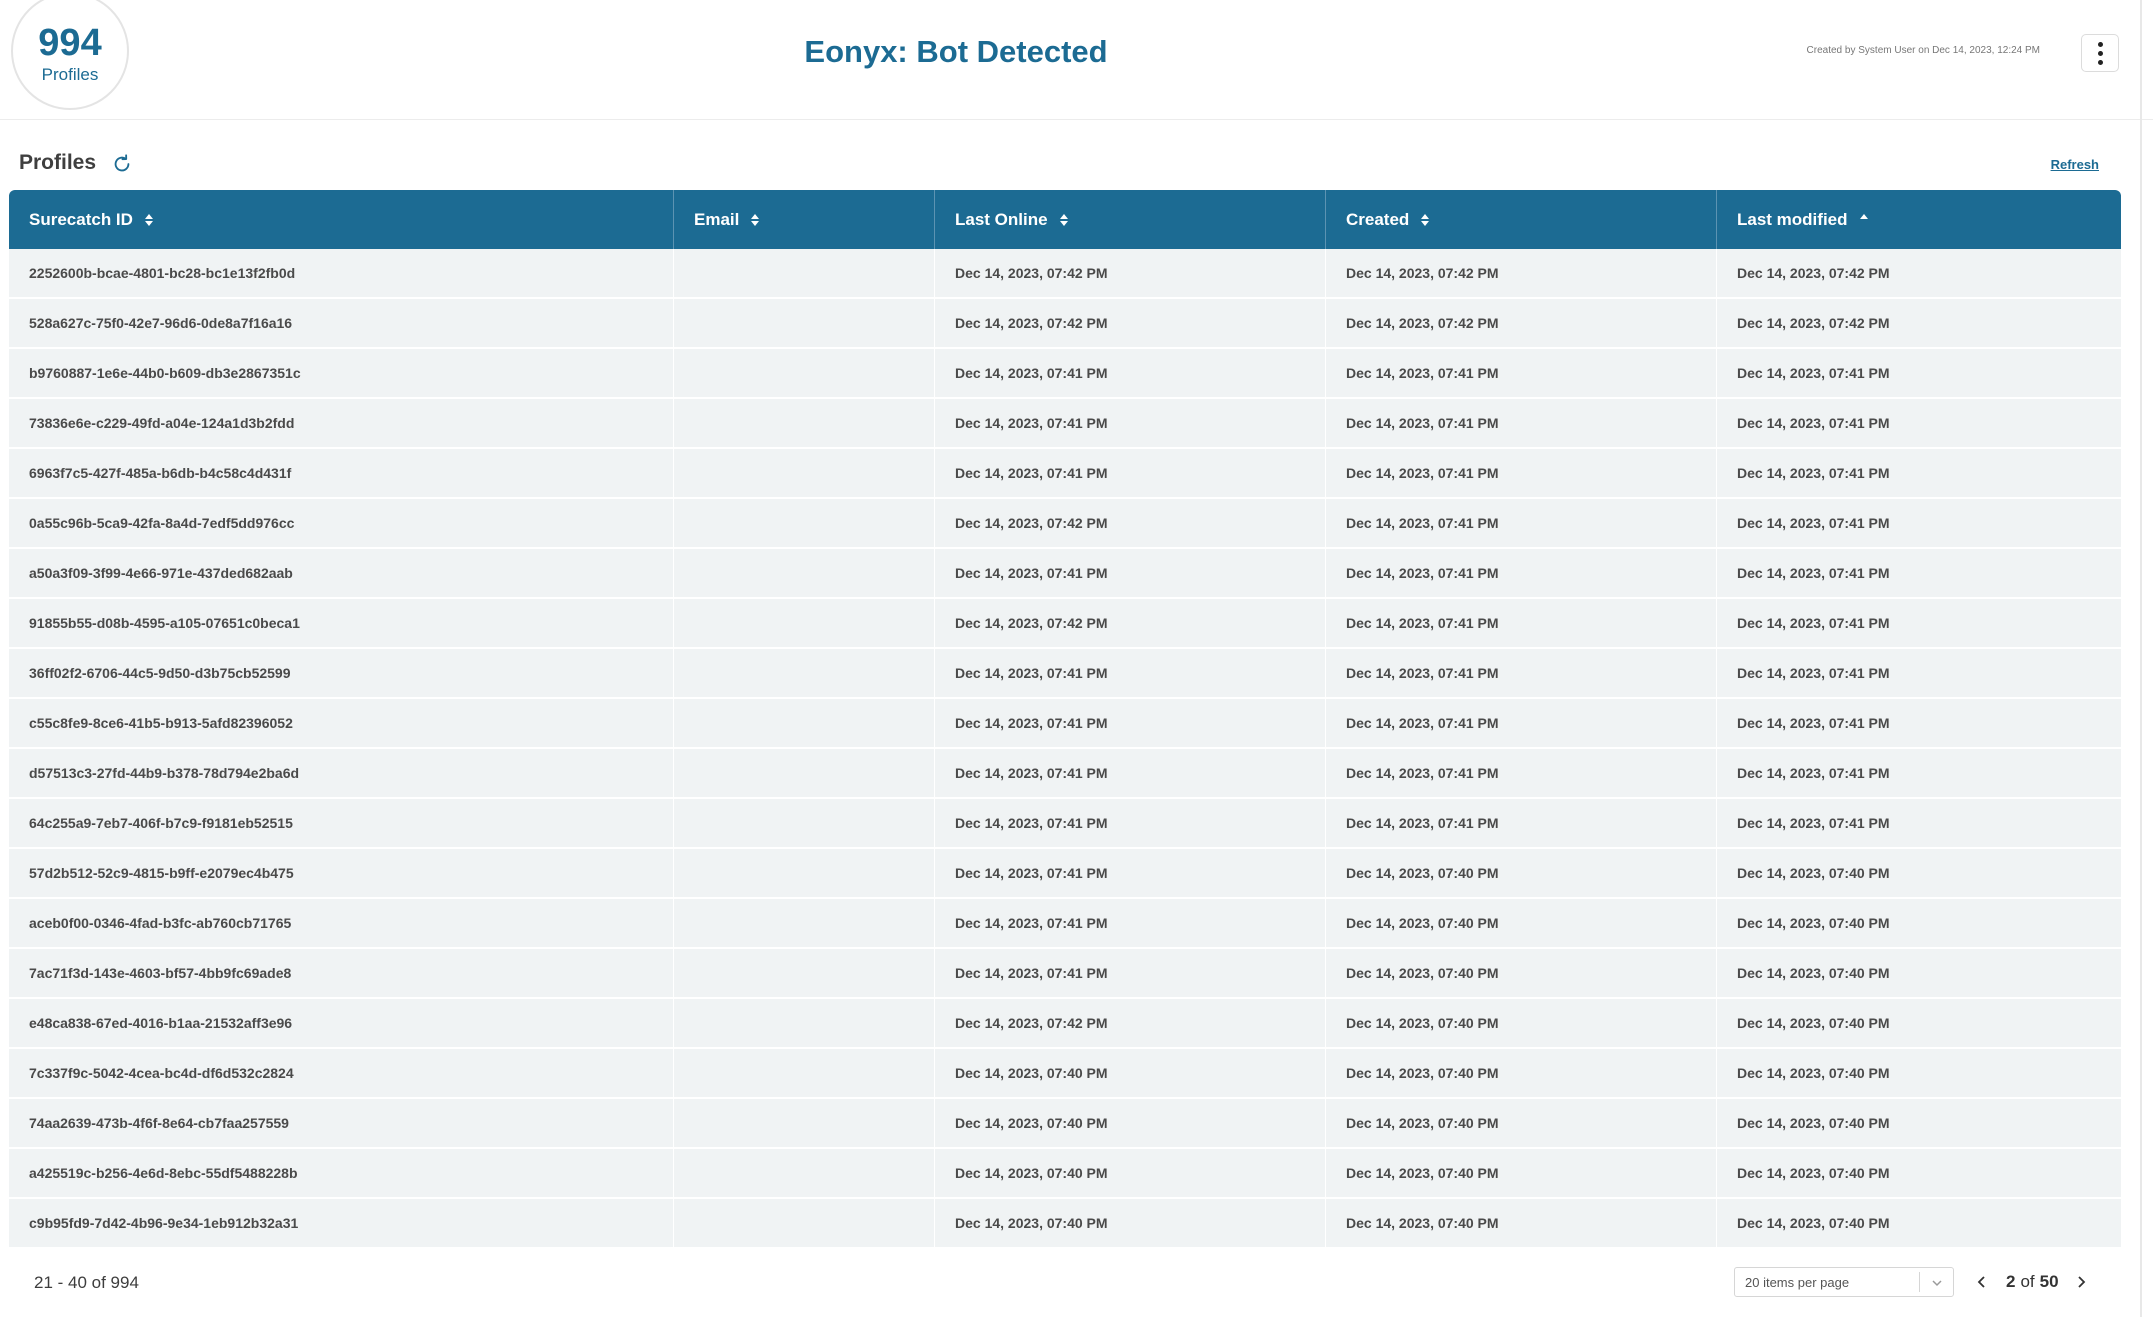 This screenshot has height=1317, width=2153. Describe the element at coordinates (1844, 1282) in the screenshot. I see `items-per-page-select: 20 items per page` at that location.